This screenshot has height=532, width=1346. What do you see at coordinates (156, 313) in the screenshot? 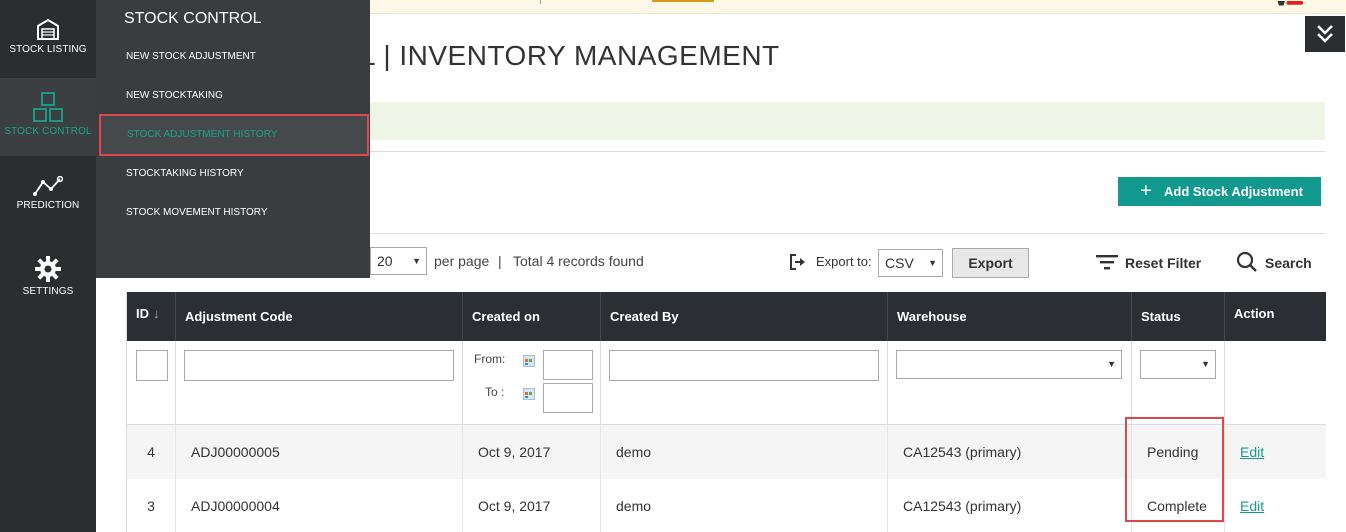
I see `sort-down-icon: ↓` at bounding box center [156, 313].